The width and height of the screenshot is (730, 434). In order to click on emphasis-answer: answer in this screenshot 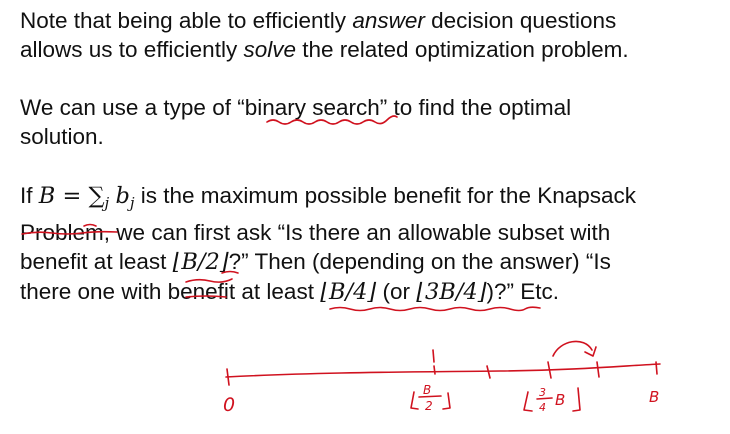, I will do `click(388, 20)`.